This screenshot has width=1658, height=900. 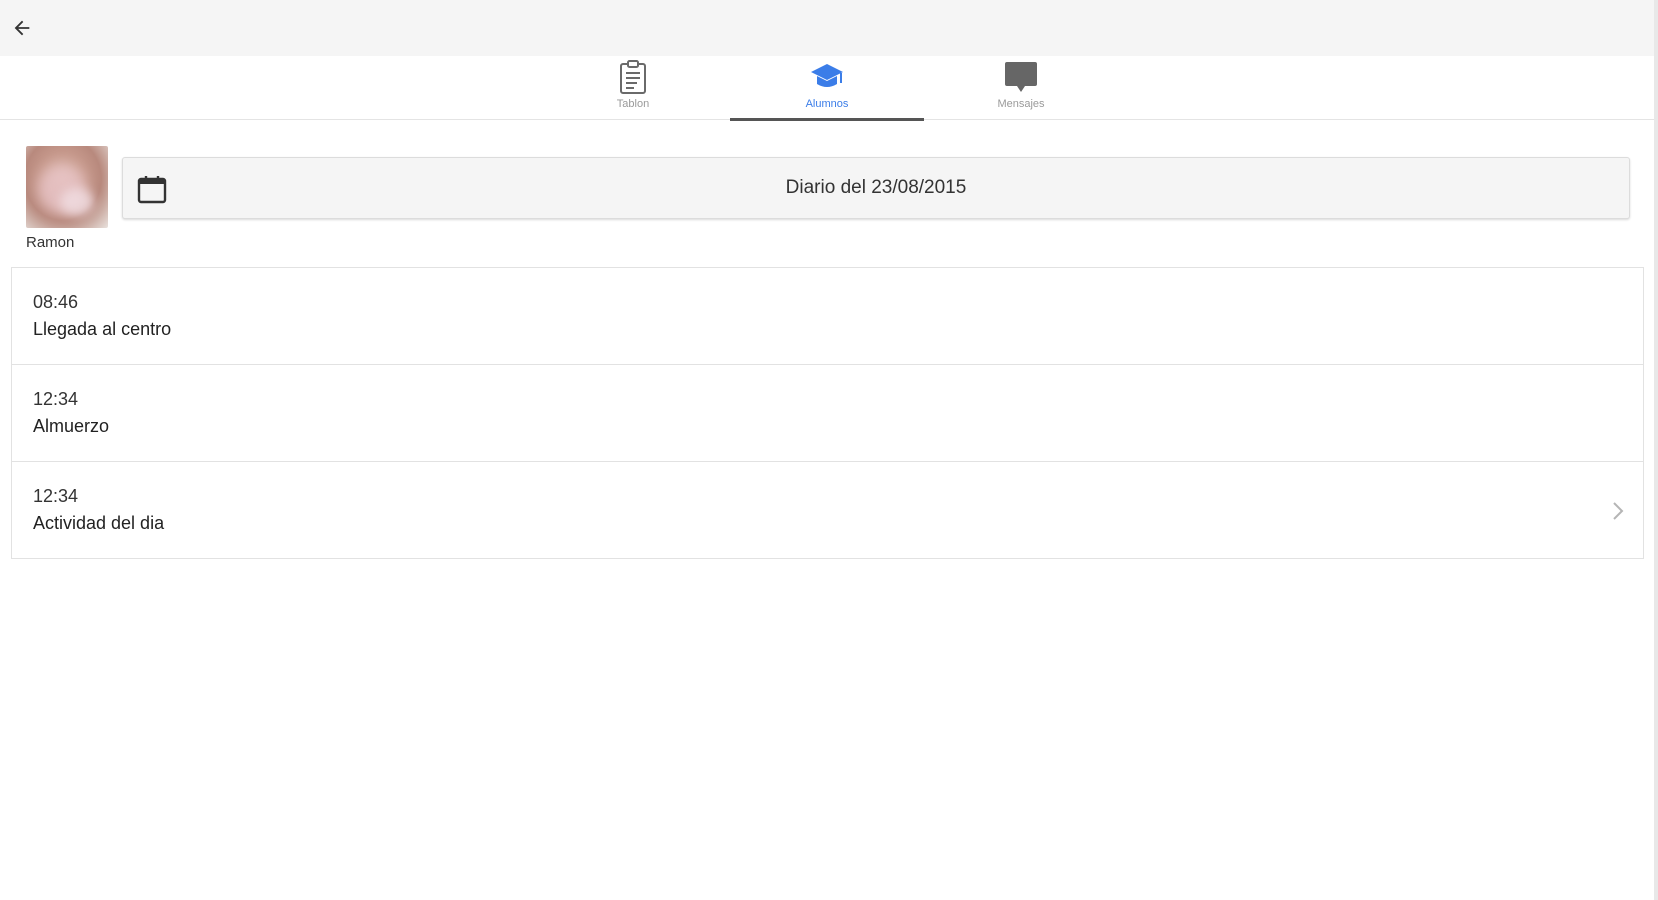 What do you see at coordinates (1618, 511) in the screenshot?
I see `chevron-right-icon` at bounding box center [1618, 511].